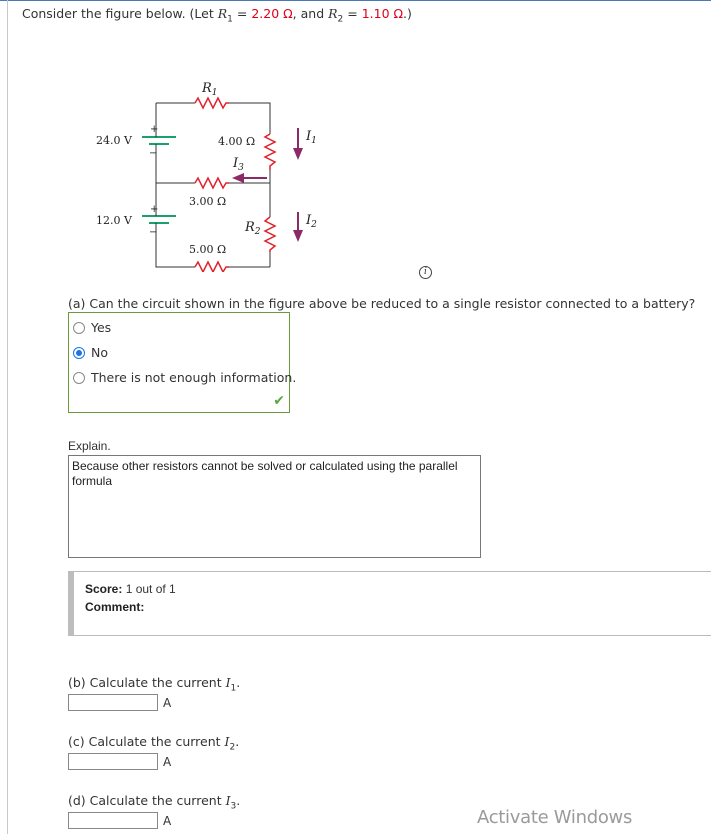 The image size is (711, 834). What do you see at coordinates (298, 236) in the screenshot?
I see `arrow-i2-head` at bounding box center [298, 236].